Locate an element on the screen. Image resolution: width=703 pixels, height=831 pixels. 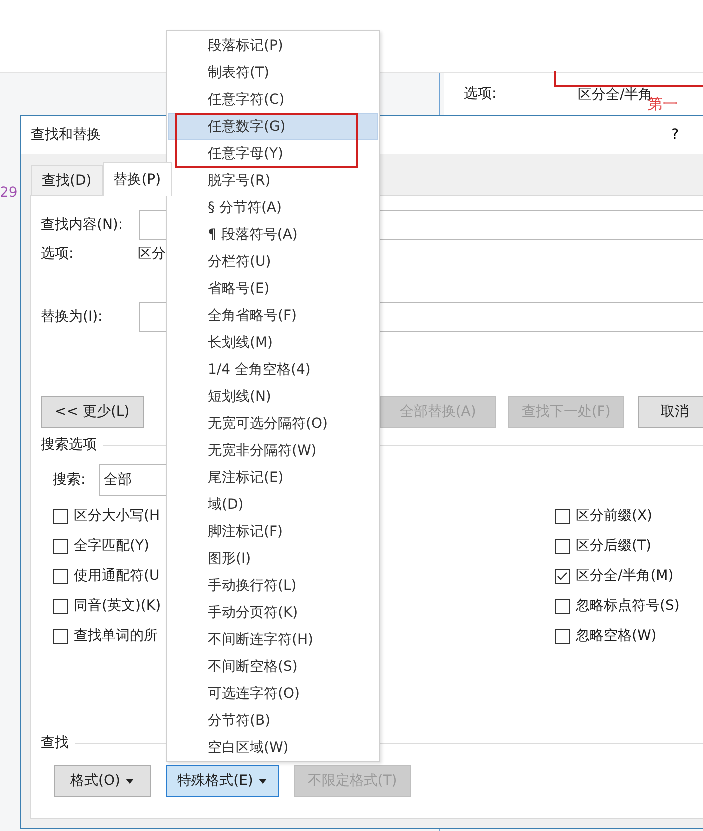
menu-item: 图形(I) is located at coordinates (273, 558).